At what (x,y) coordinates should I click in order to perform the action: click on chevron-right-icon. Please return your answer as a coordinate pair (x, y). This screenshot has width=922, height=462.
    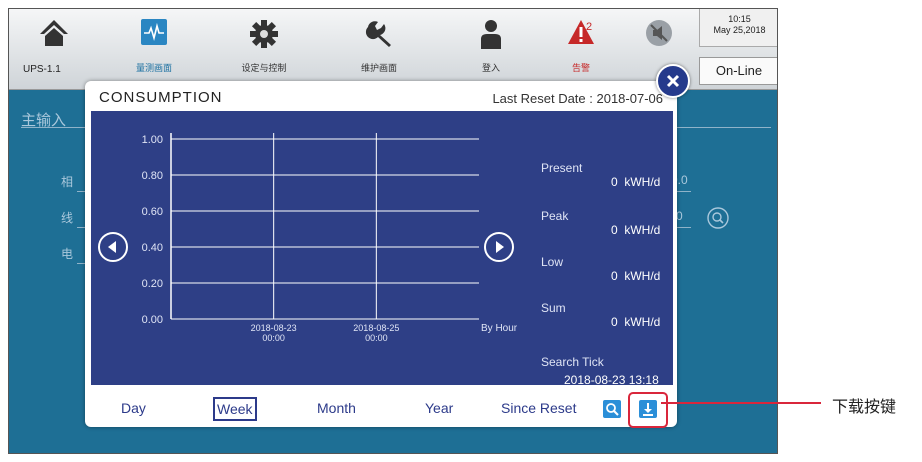
    Looking at the image, I should click on (500, 247).